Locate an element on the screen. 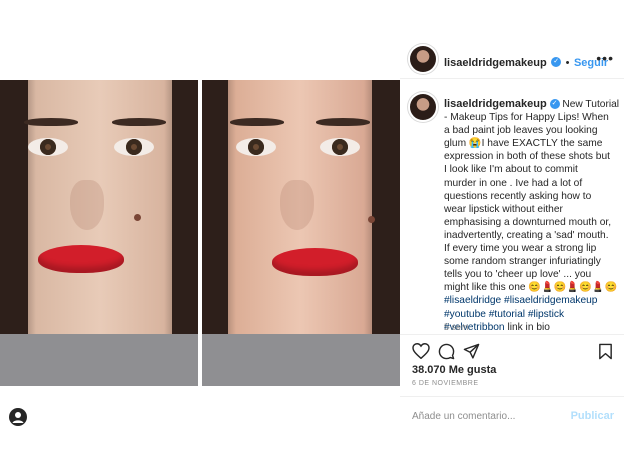 The height and width of the screenshot is (468, 624). hashtag-link: #youtube #tutorial #lipstick is located at coordinates (504, 314).